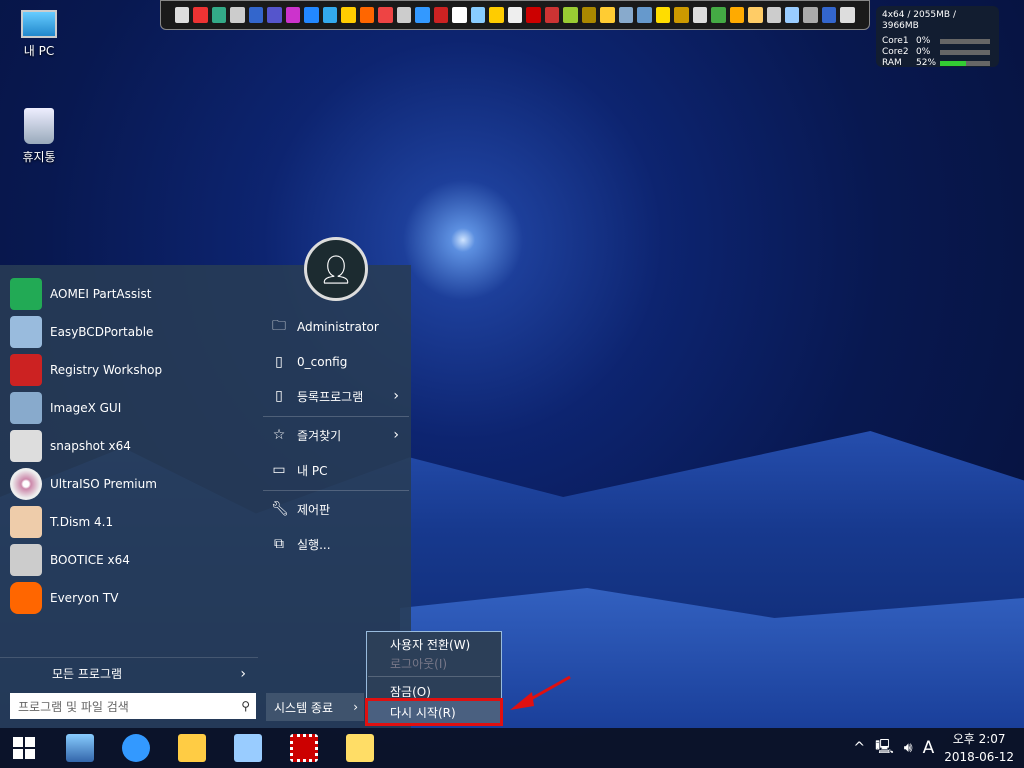 Image resolution: width=1024 pixels, height=768 pixels. What do you see at coordinates (70, 446) in the screenshot?
I see `app-snapshot: snapshot x64` at bounding box center [70, 446].